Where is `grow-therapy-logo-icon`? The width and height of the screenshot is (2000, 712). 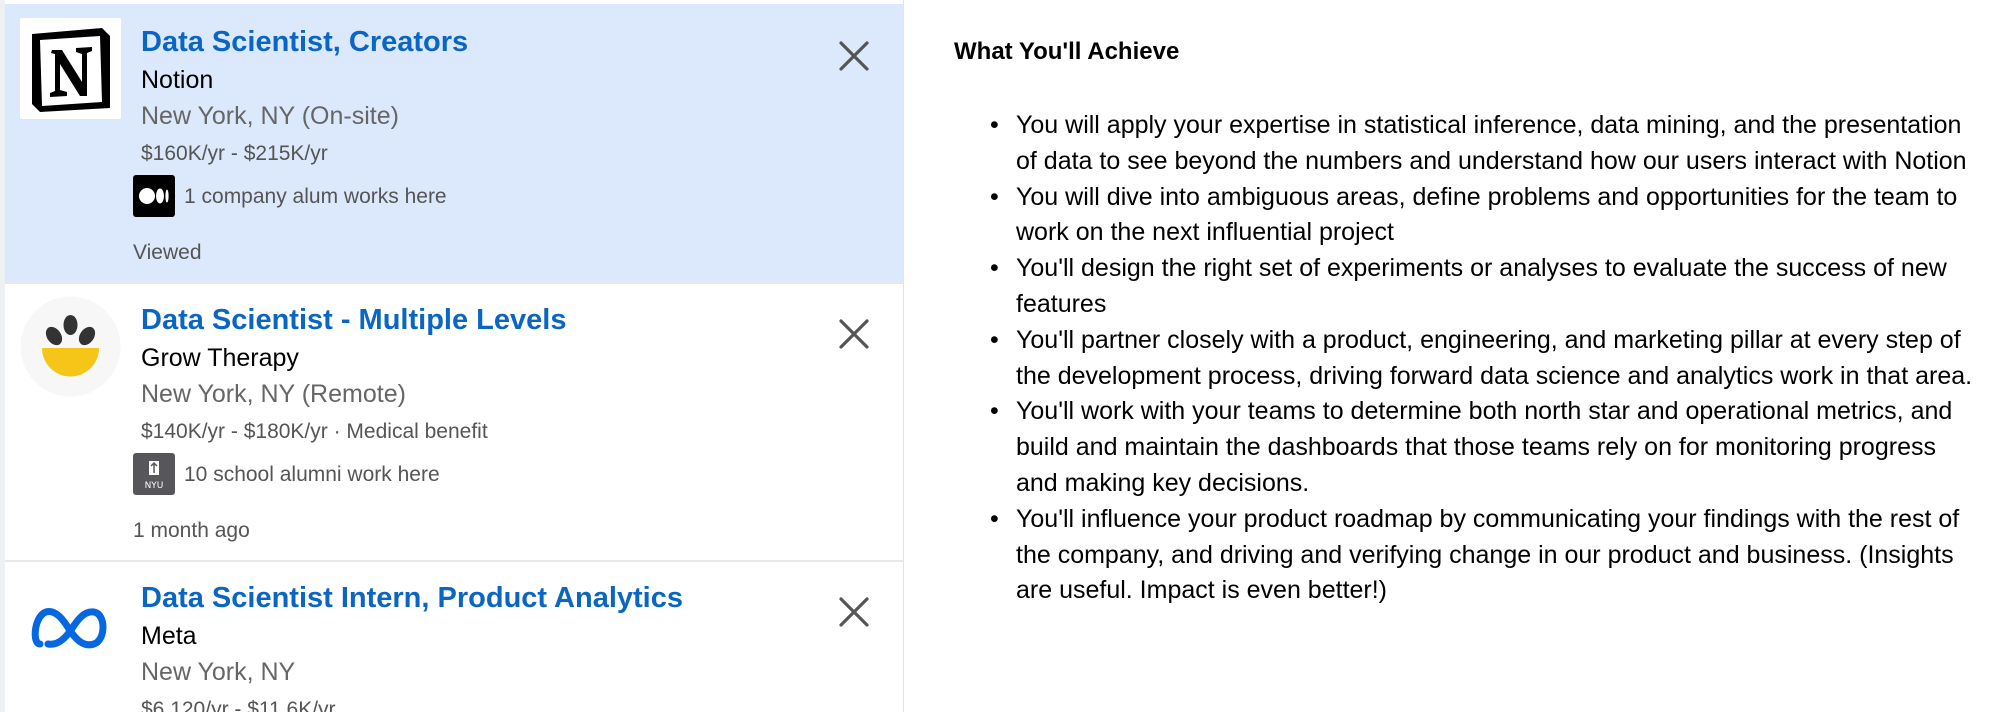 grow-therapy-logo-icon is located at coordinates (70, 346).